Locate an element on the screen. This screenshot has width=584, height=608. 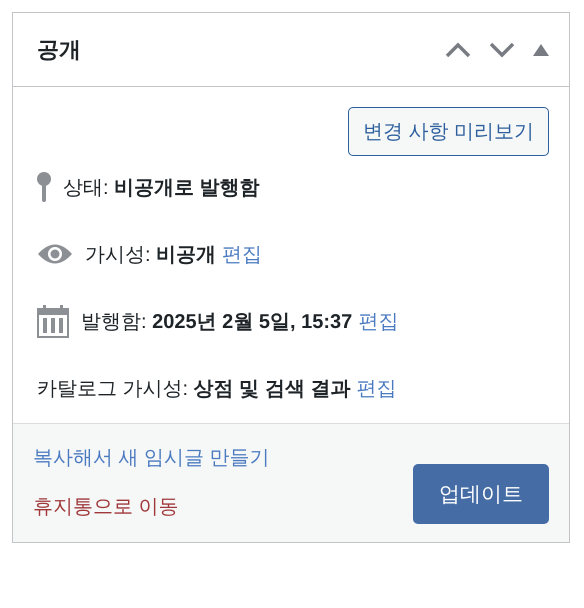
copy-to-draft-link: 복사해서 새 임시글 만들기 is located at coordinates (151, 457).